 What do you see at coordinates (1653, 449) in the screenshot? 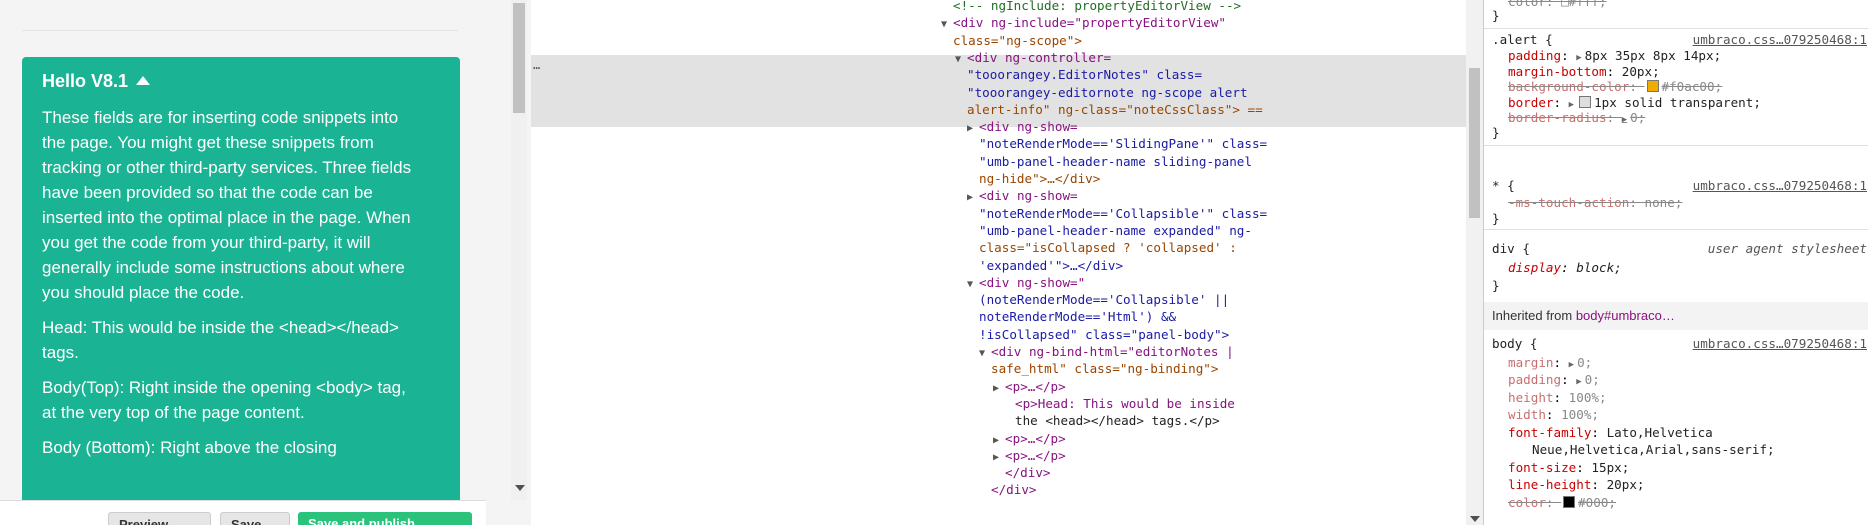
I see `css-property-value-continued: Neue,Helvetica,Arial,sans-serif;` at bounding box center [1653, 449].